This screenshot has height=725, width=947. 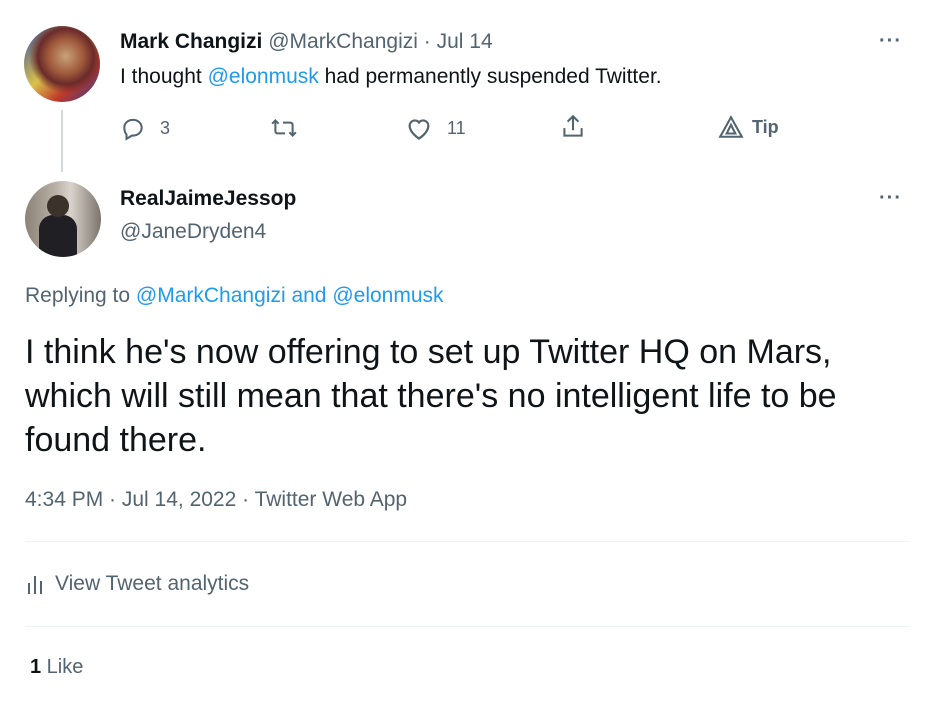 I want to click on share-button, so click(x=573, y=127).